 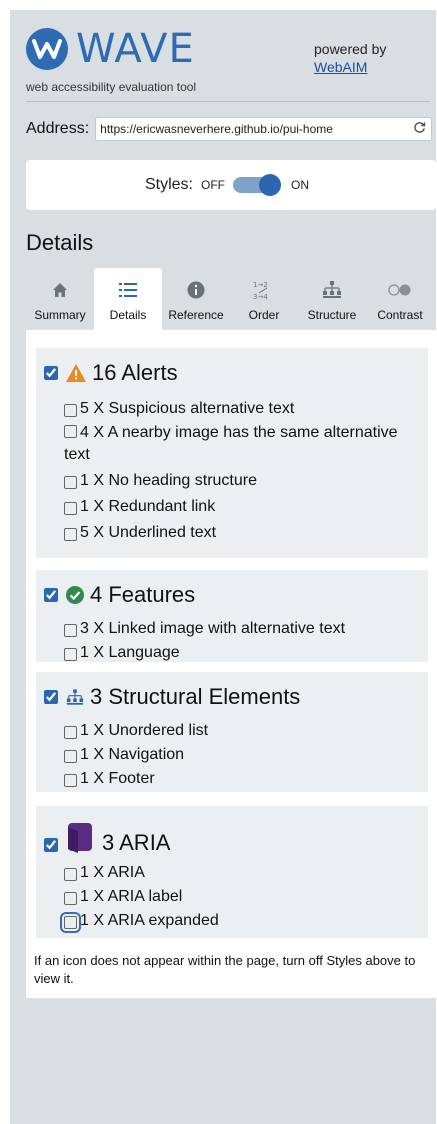 I want to click on powered-by: powered by WebAIM, so click(x=350, y=58).